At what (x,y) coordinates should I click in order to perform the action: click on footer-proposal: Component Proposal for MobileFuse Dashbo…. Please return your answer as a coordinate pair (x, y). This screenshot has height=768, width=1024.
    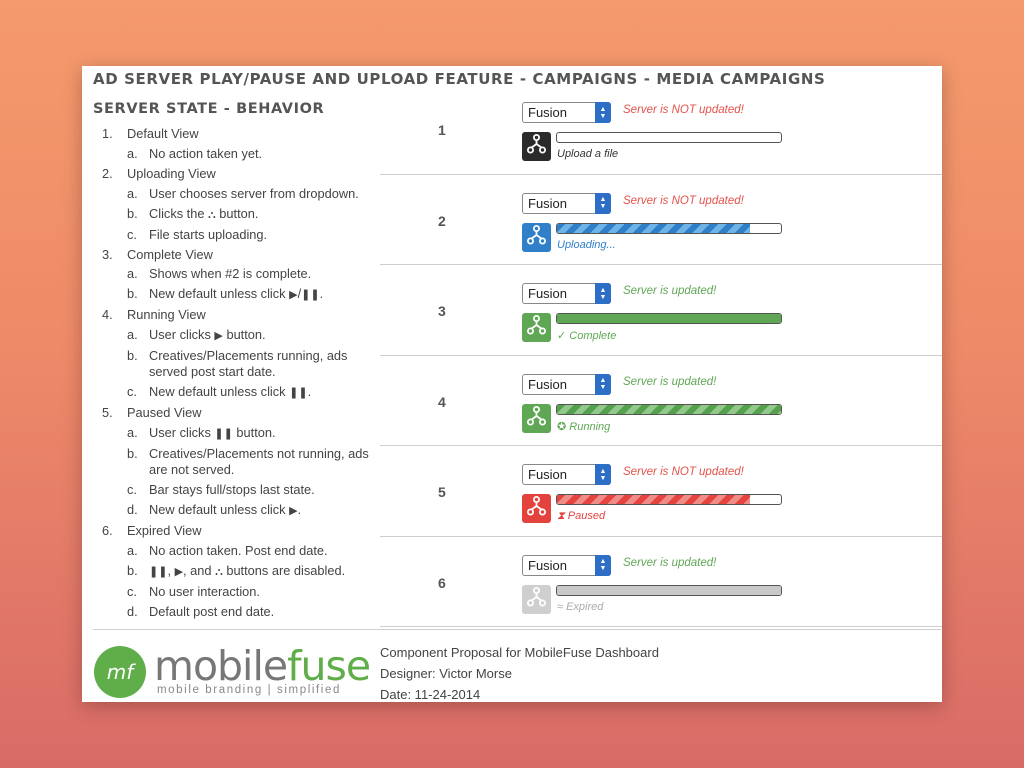
    Looking at the image, I should click on (519, 652).